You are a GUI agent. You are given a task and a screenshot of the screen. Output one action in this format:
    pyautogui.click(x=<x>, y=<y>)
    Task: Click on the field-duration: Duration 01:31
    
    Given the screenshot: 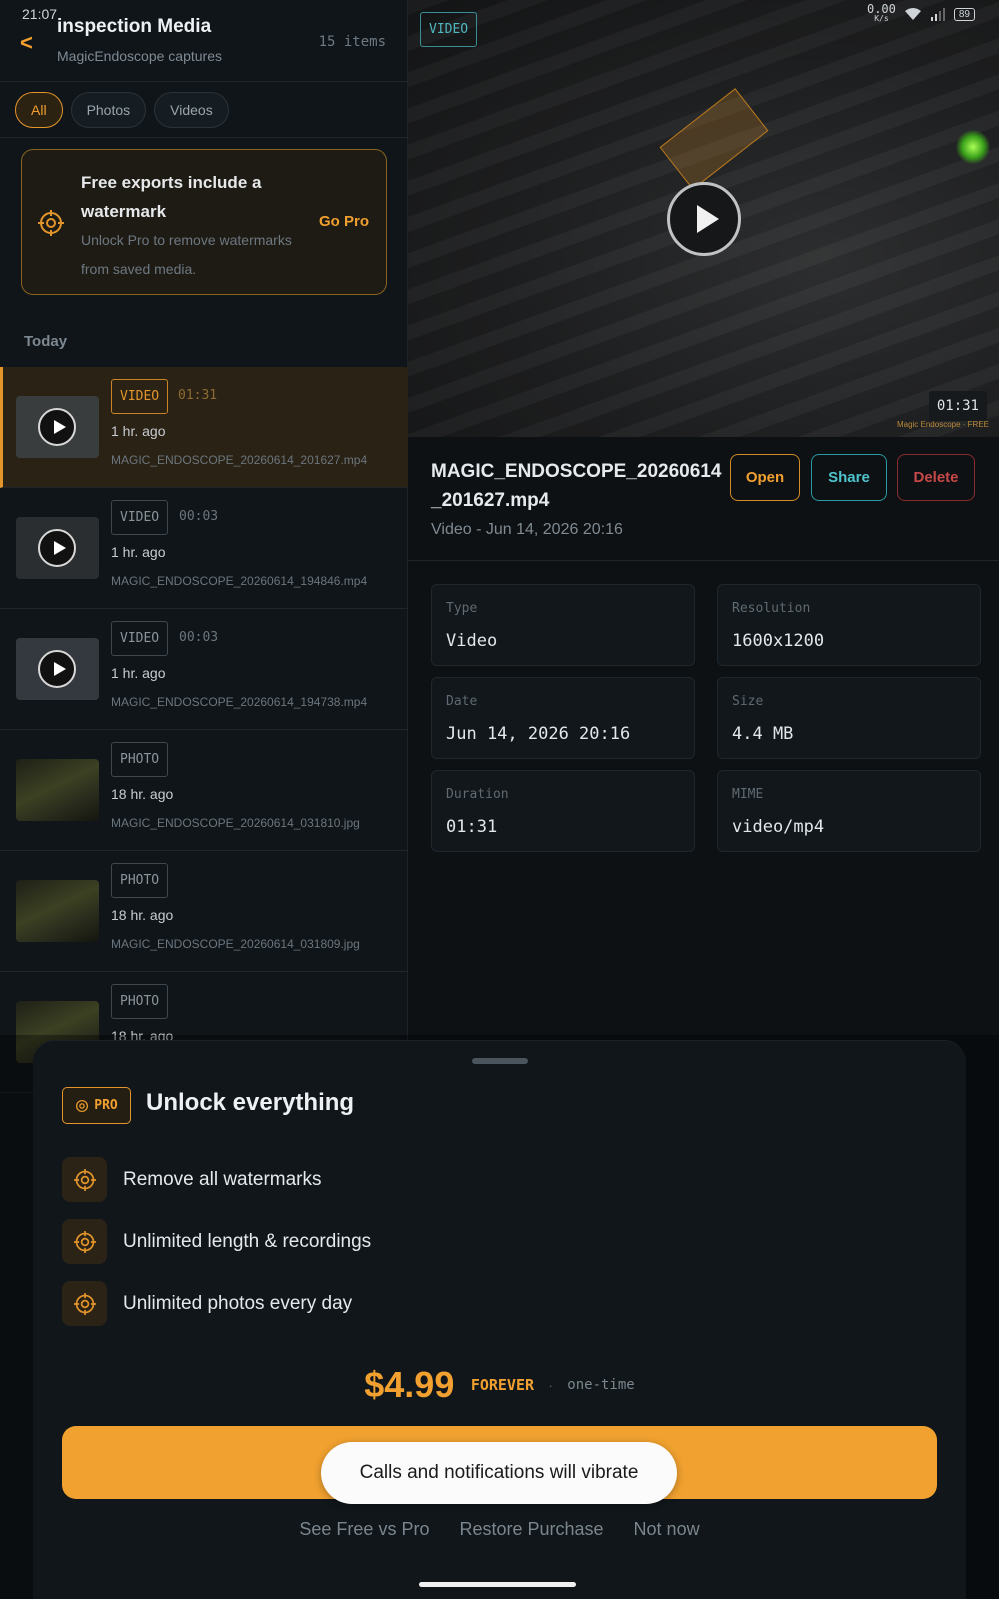 What is the action you would take?
    pyautogui.click(x=563, y=811)
    